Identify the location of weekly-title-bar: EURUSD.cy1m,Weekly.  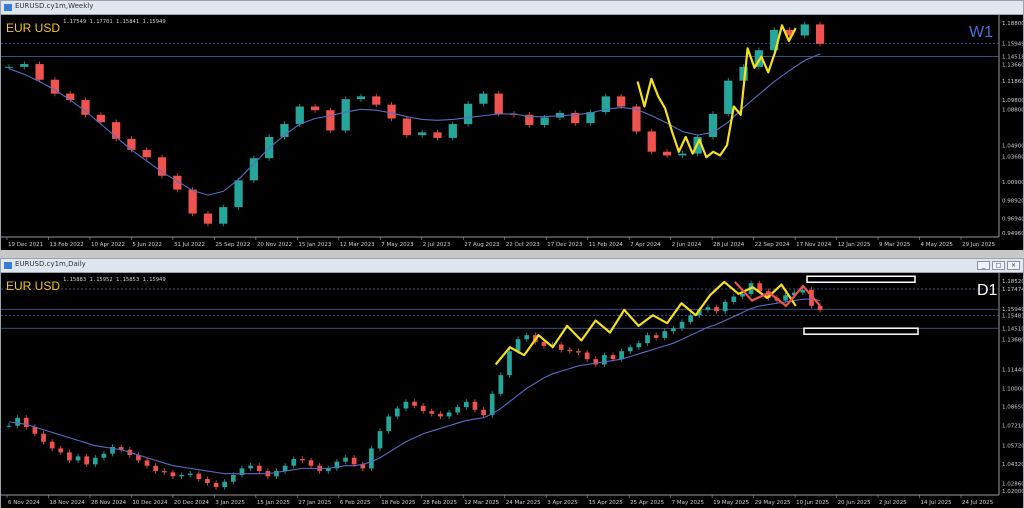
(512, 8).